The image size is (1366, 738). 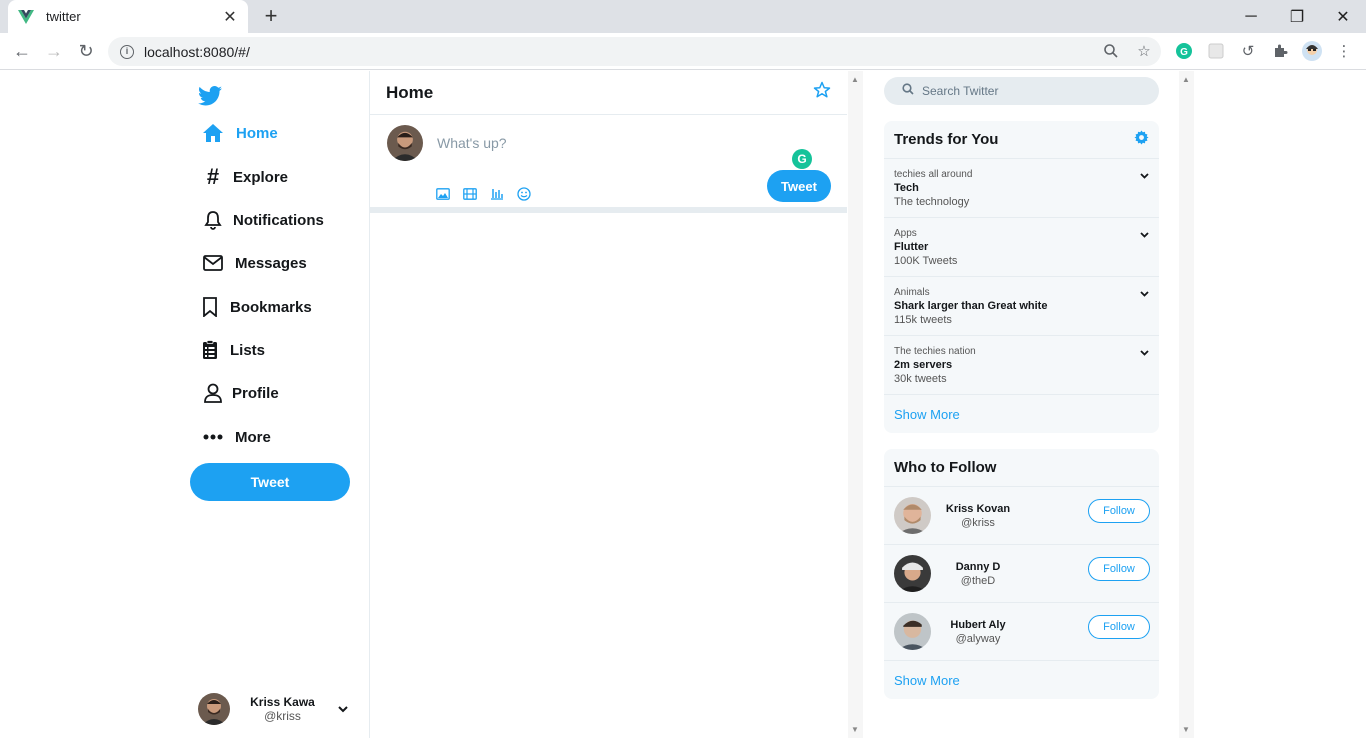 I want to click on main-header: Home, so click(x=608, y=93).